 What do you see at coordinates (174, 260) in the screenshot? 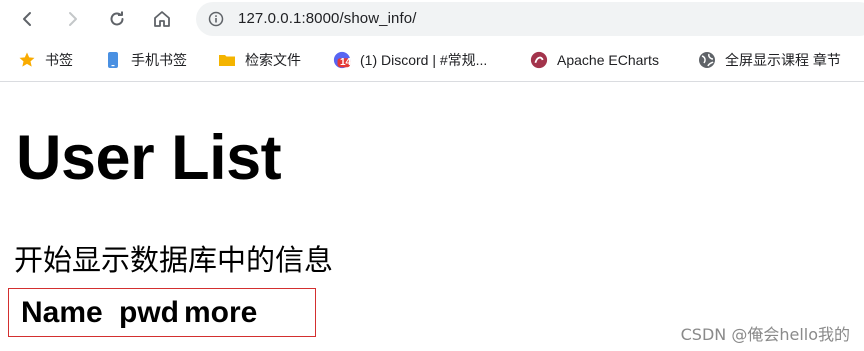
I see `intro-text: 开始显示数据库中的信息` at bounding box center [174, 260].